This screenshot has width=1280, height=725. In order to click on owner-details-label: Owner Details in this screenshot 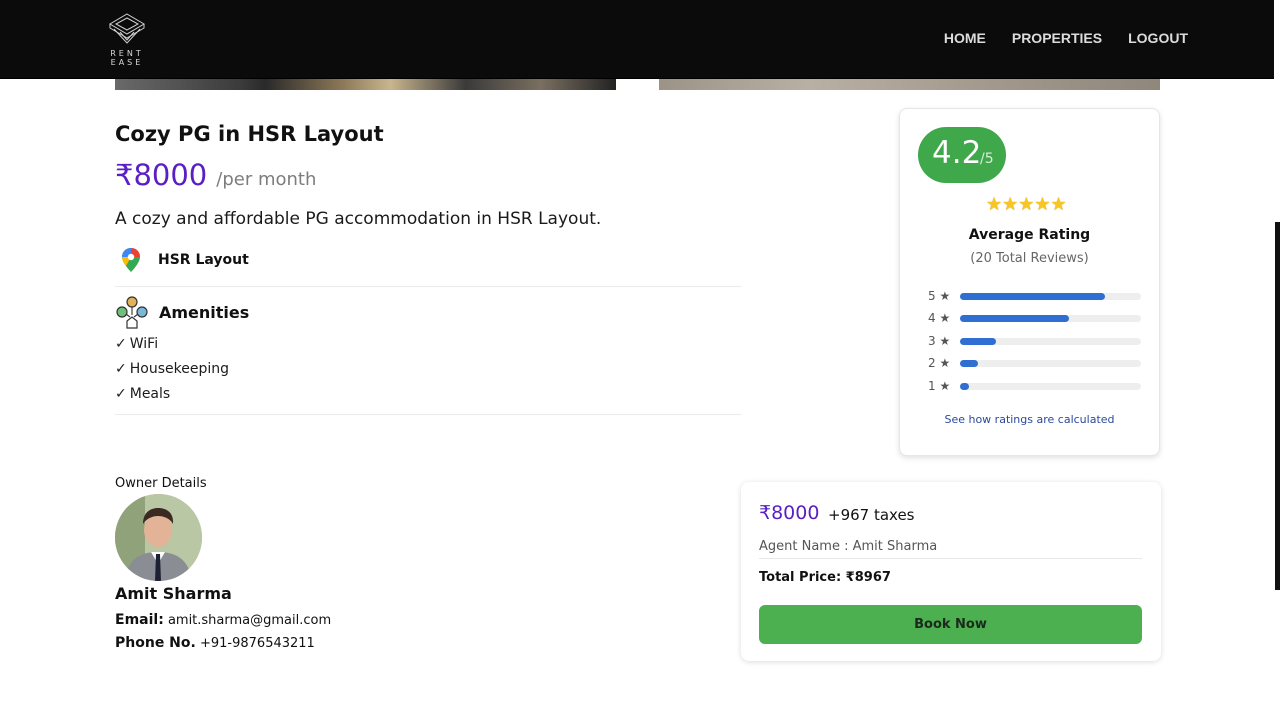, I will do `click(161, 483)`.